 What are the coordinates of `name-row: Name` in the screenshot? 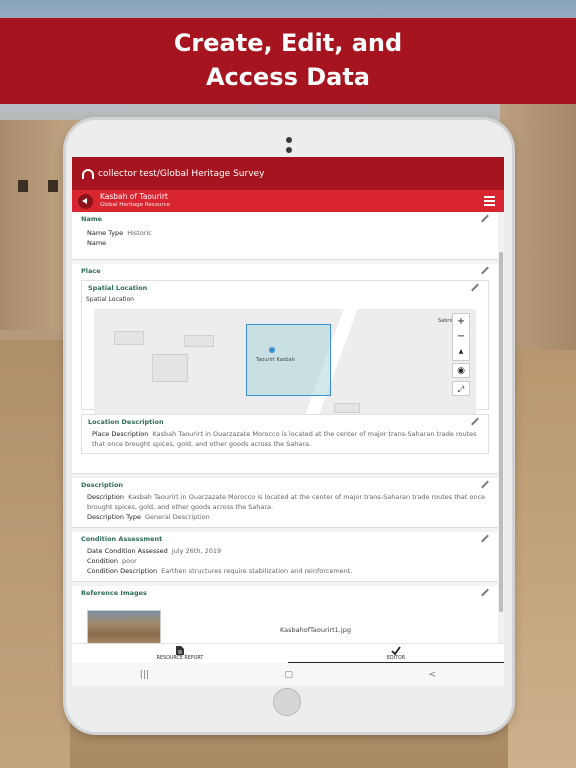 It's located at (285, 243).